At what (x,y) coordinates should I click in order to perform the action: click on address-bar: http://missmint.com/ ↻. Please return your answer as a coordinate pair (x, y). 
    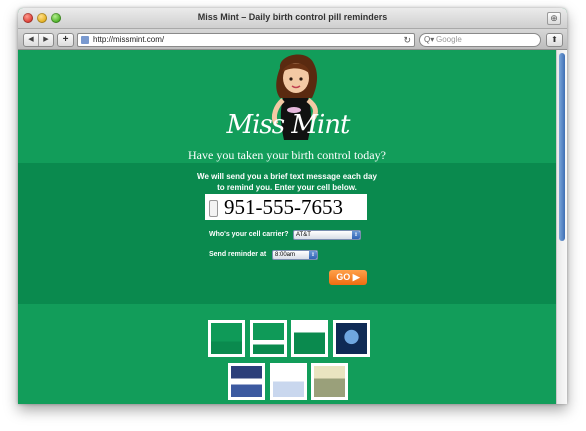
    Looking at the image, I should click on (246, 40).